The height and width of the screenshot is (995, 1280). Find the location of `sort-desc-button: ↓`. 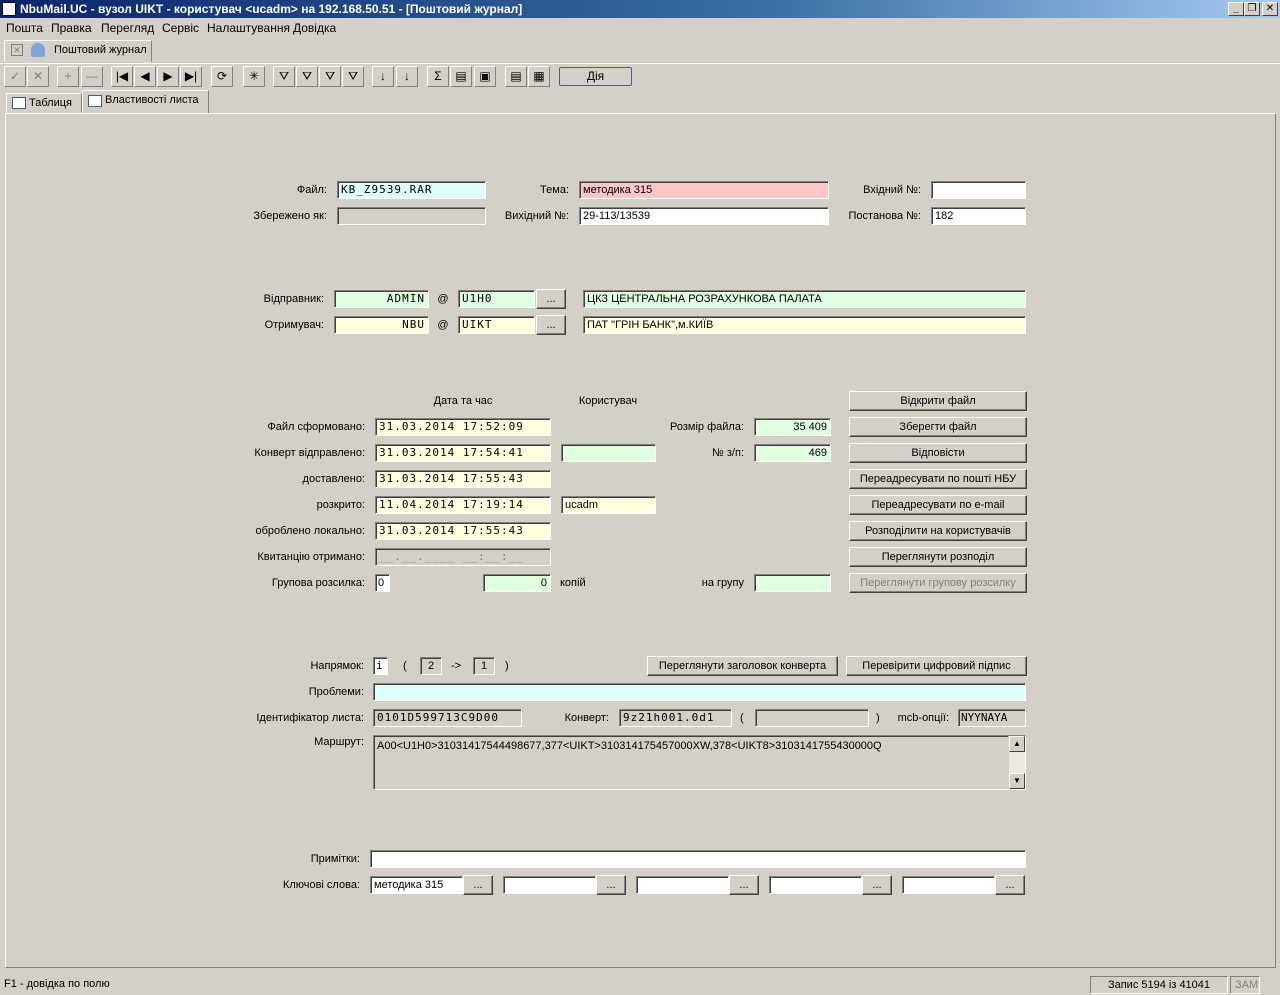

sort-desc-button: ↓ is located at coordinates (407, 76).